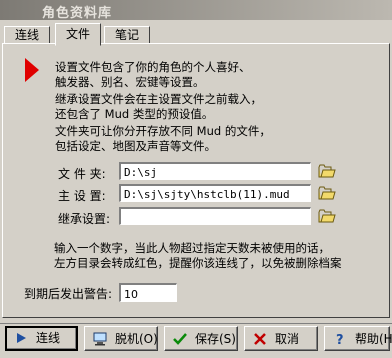 The height and width of the screenshot is (358, 392). What do you see at coordinates (198, 263) in the screenshot?
I see `idle-note-line-2: 左方目录会转成红色，提醒你该连线了，以免被删除档案` at bounding box center [198, 263].